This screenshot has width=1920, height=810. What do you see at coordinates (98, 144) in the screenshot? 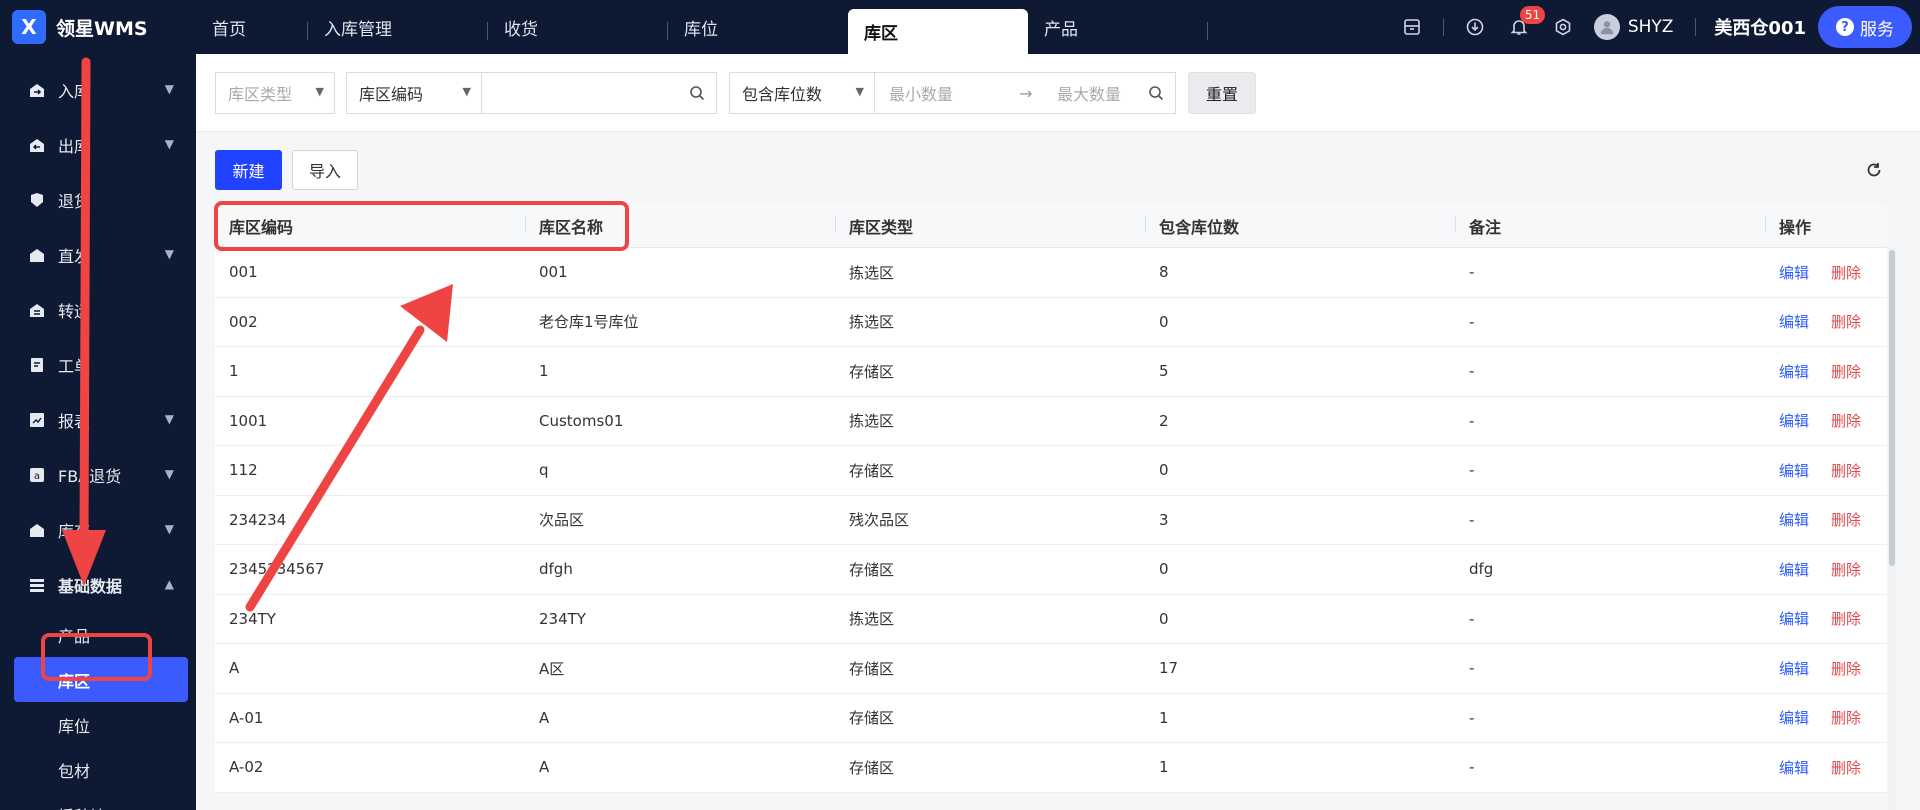
I see `sidebar-item-outbound: 出库 ▼` at bounding box center [98, 144].